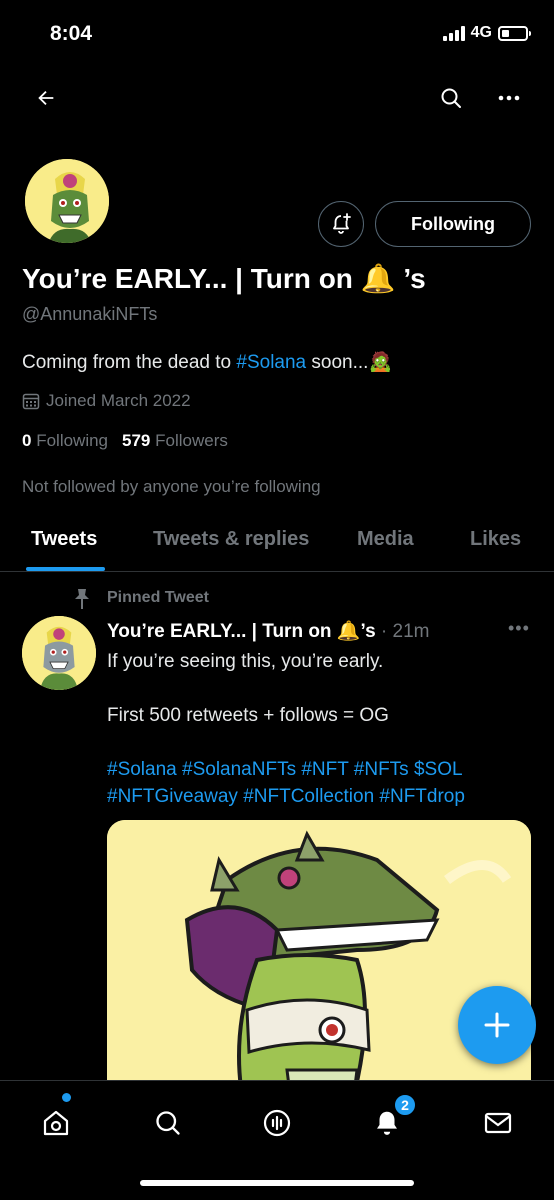  Describe the element at coordinates (71, 33) in the screenshot. I see `status-time: 8:04` at that location.